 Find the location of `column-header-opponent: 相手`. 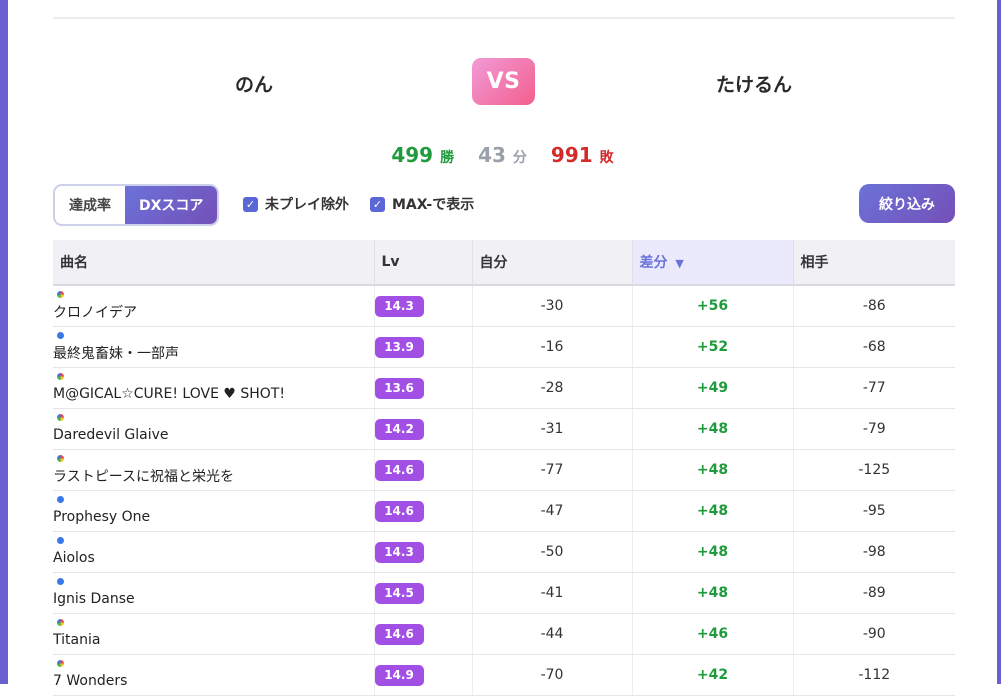

column-header-opponent: 相手 is located at coordinates (874, 263).